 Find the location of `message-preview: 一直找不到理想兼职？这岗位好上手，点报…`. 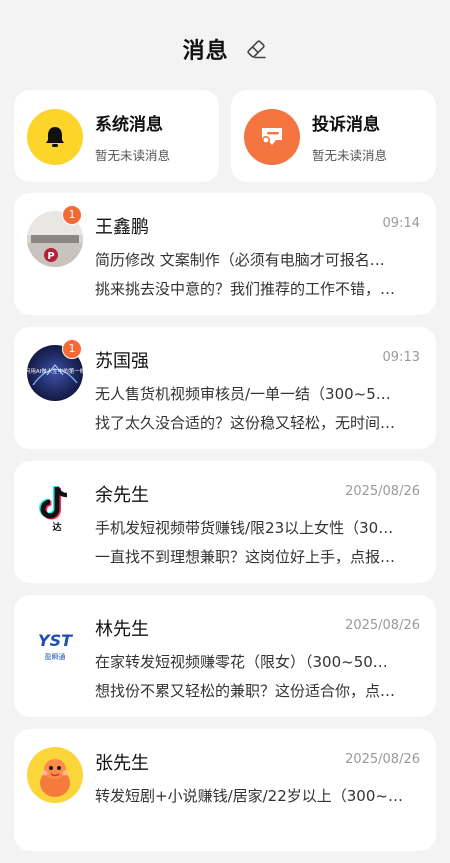

message-preview: 一直找不到理想兼职？这岗位好上手，点报… is located at coordinates (245, 557).